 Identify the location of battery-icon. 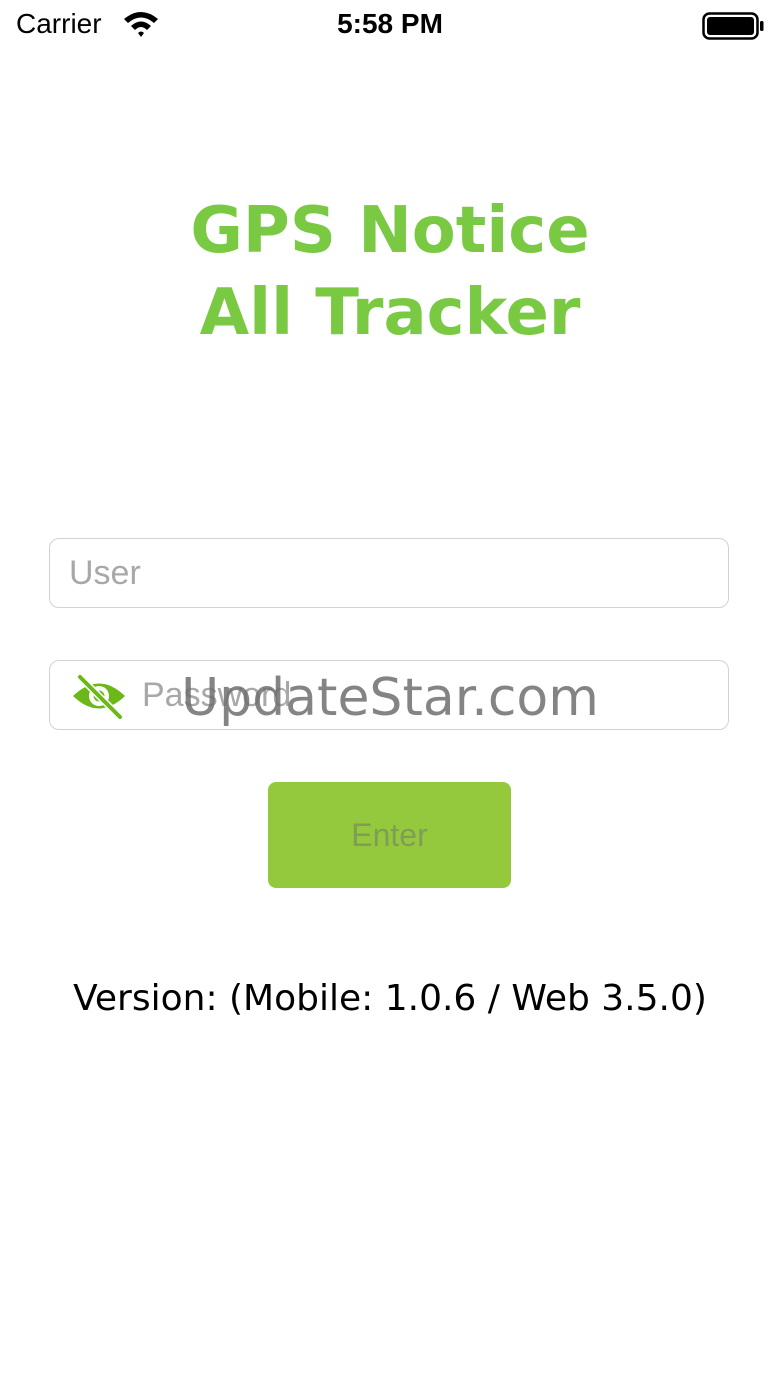
(733, 26).